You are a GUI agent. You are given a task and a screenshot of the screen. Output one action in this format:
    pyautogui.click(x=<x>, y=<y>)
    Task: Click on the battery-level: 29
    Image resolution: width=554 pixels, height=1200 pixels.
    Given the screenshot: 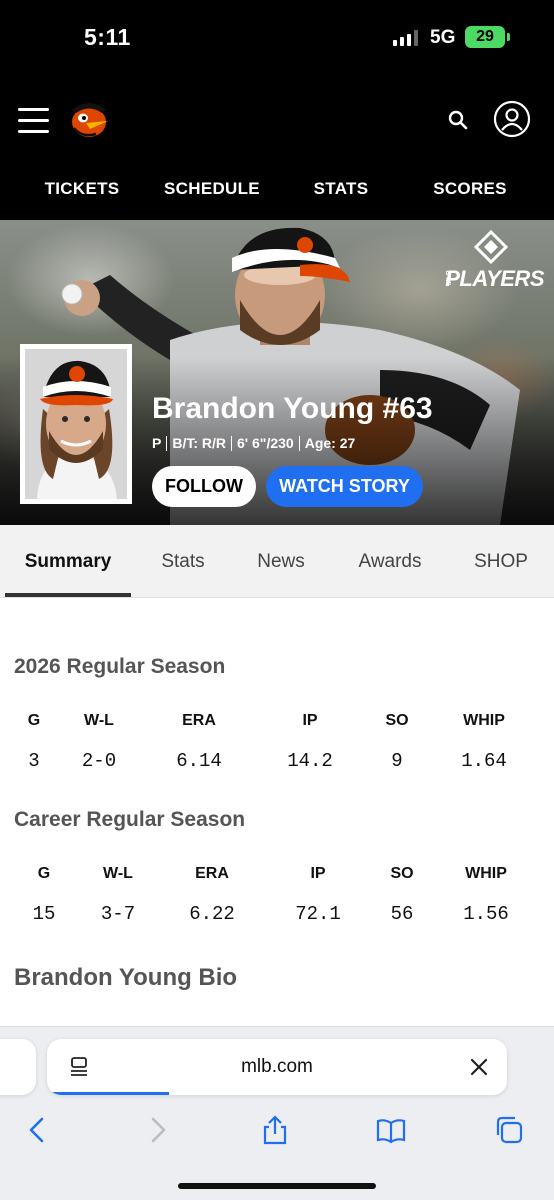 What is the action you would take?
    pyautogui.click(x=485, y=36)
    